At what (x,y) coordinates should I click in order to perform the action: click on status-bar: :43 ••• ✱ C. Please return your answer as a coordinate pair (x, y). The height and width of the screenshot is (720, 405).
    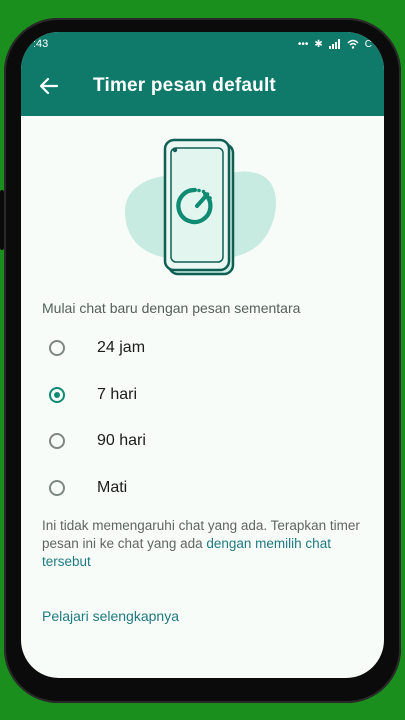
    Looking at the image, I should click on (202, 44).